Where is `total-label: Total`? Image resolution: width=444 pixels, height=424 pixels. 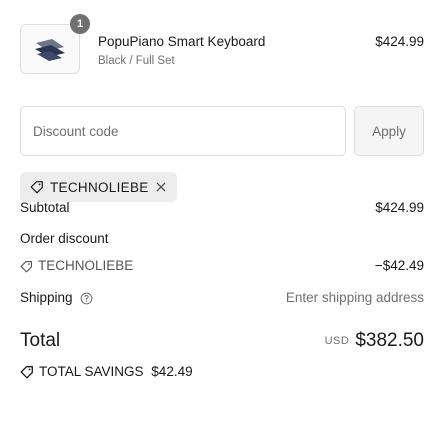 total-label: Total is located at coordinates (40, 340).